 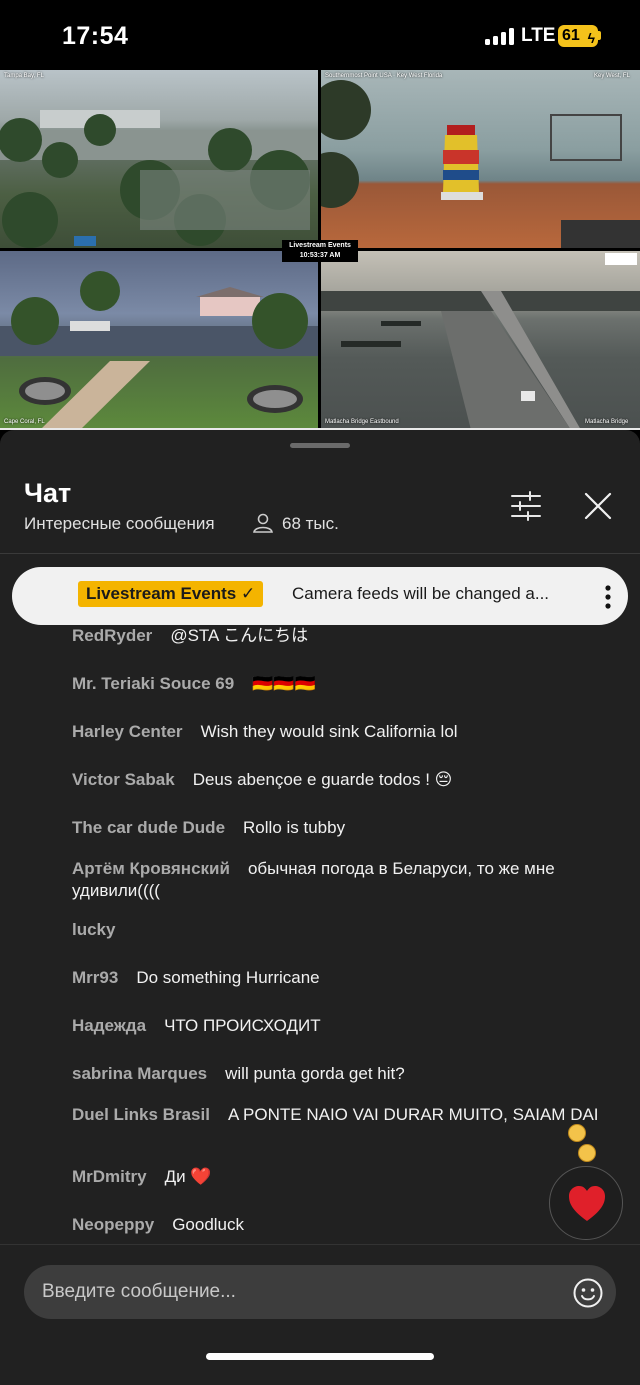 I want to click on message-author: Duel Links Brasil, so click(x=141, y=1114).